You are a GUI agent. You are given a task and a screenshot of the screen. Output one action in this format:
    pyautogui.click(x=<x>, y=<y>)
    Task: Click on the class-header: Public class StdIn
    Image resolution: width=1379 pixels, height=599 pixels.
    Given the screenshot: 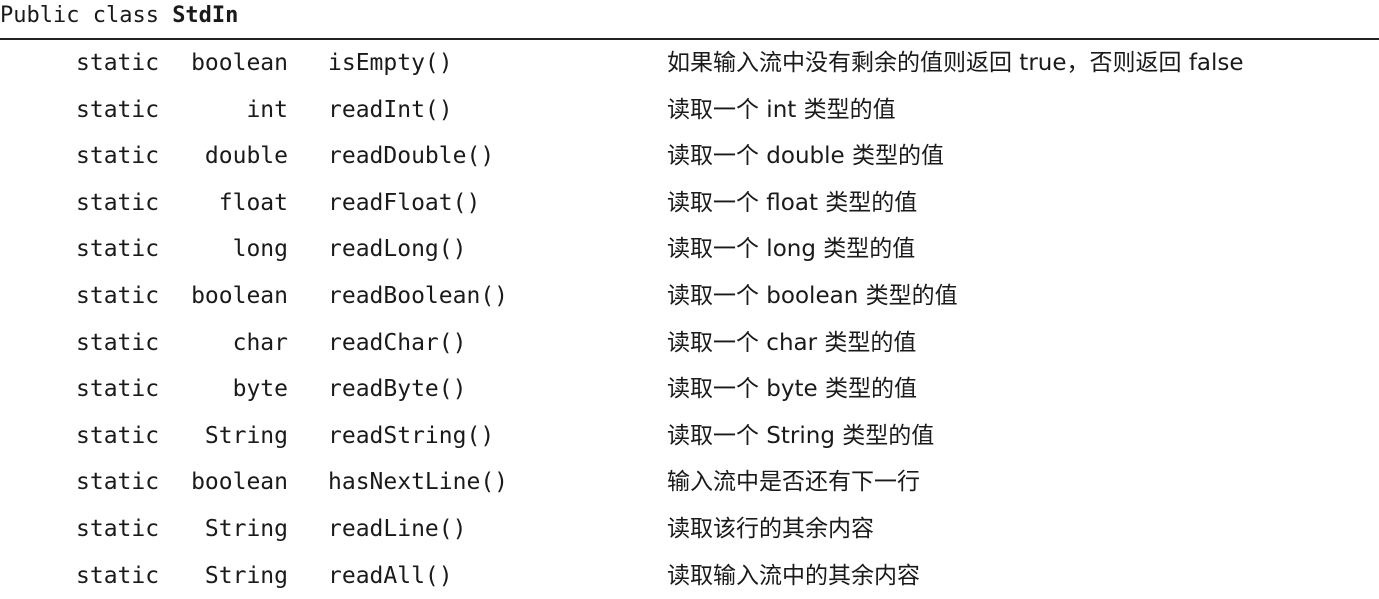 What is the action you would take?
    pyautogui.click(x=119, y=16)
    